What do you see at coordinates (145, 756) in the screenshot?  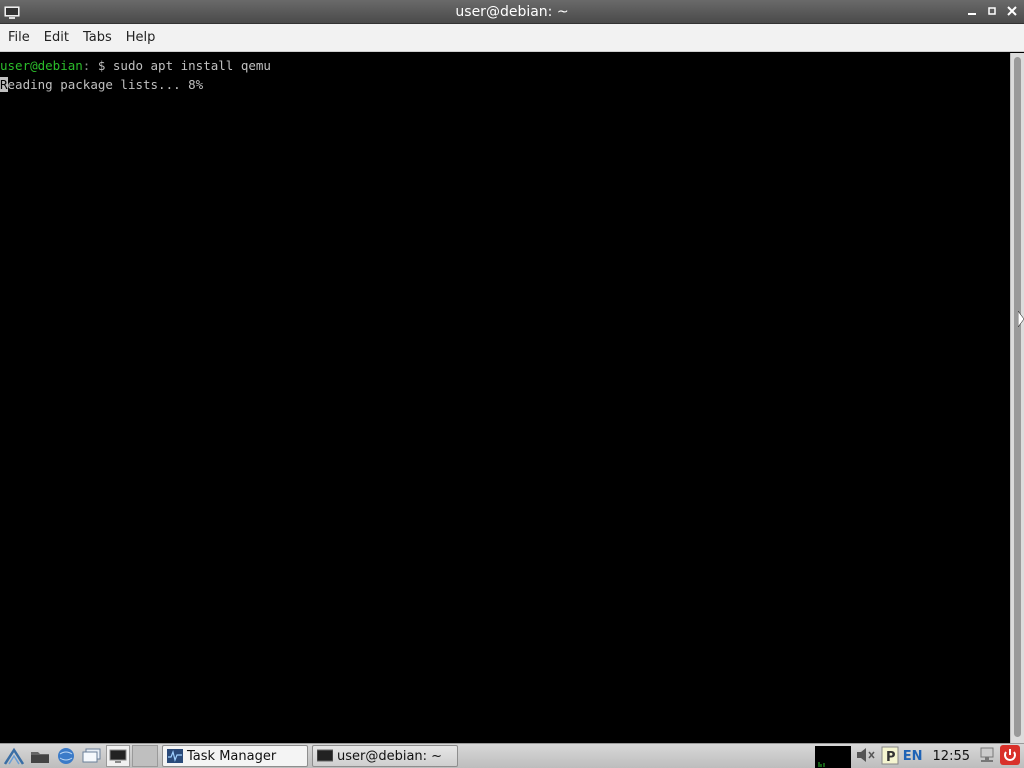 I see `desktop-pager-icon` at bounding box center [145, 756].